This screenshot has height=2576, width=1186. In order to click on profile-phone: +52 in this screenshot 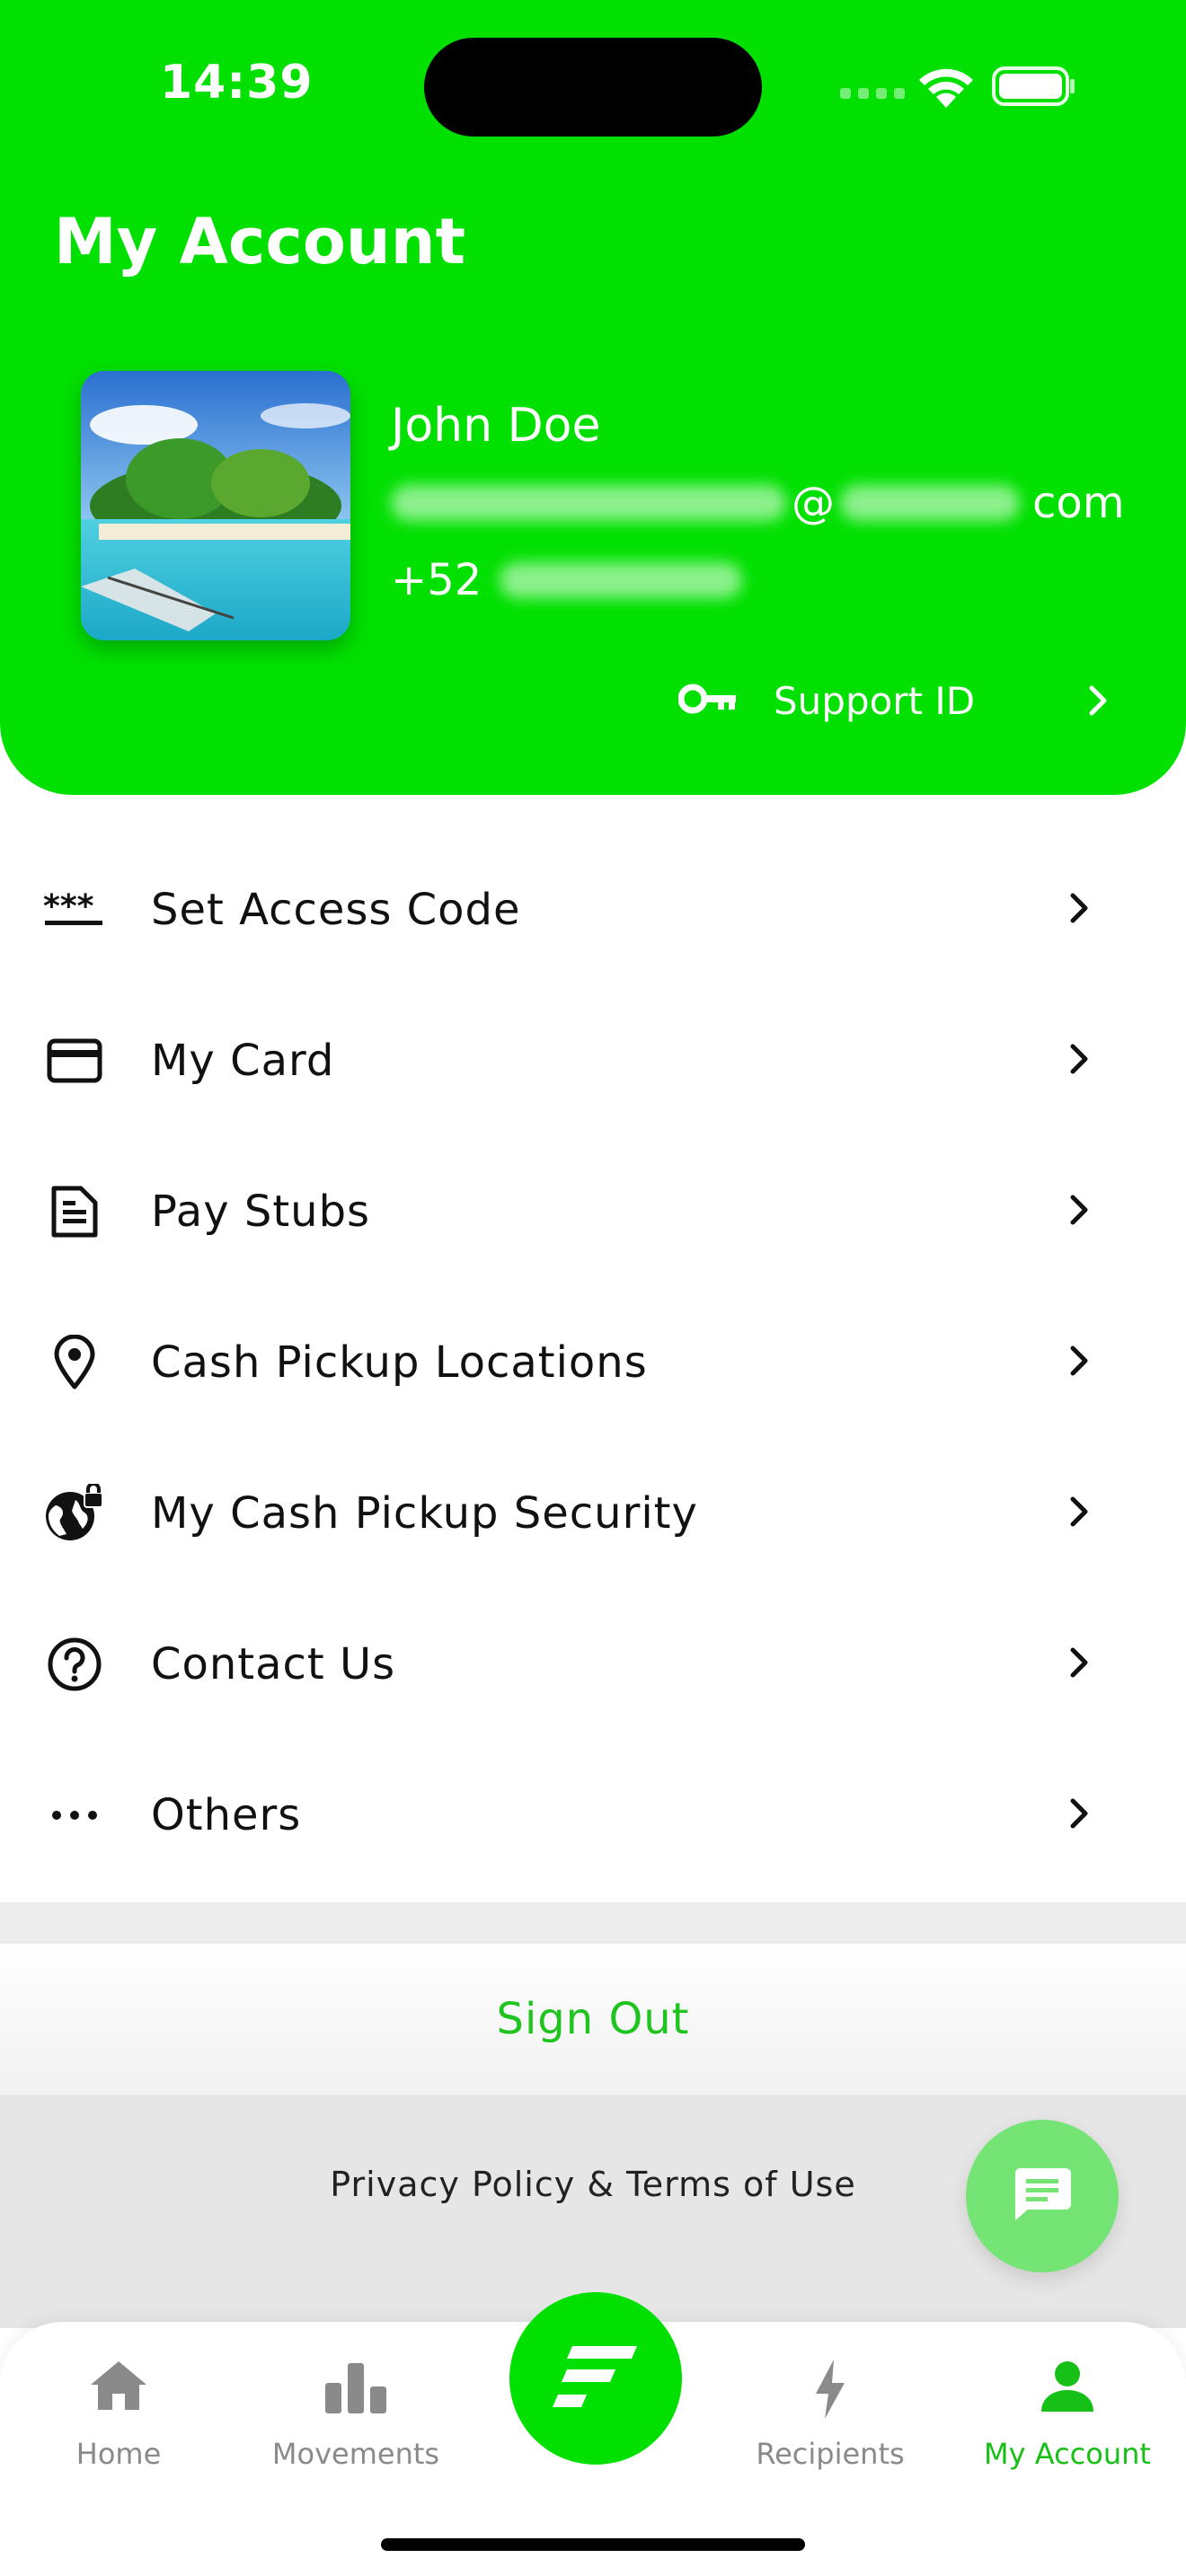, I will do `click(567, 580)`.